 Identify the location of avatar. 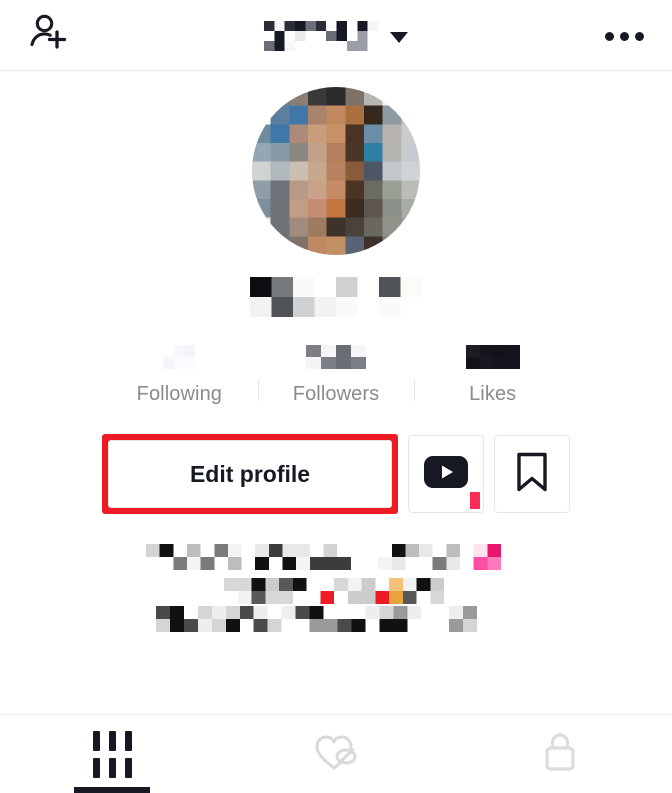
(336, 171).